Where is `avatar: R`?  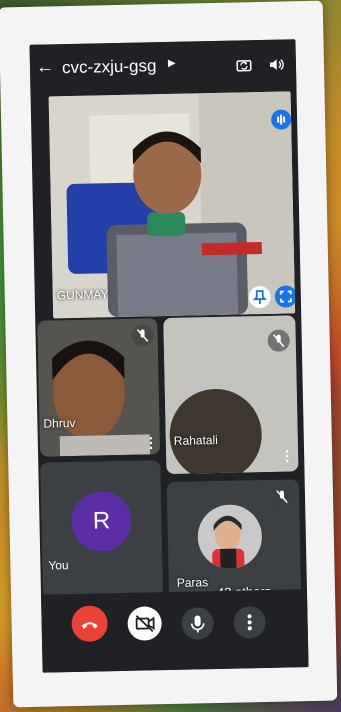
avatar: R is located at coordinates (101, 521).